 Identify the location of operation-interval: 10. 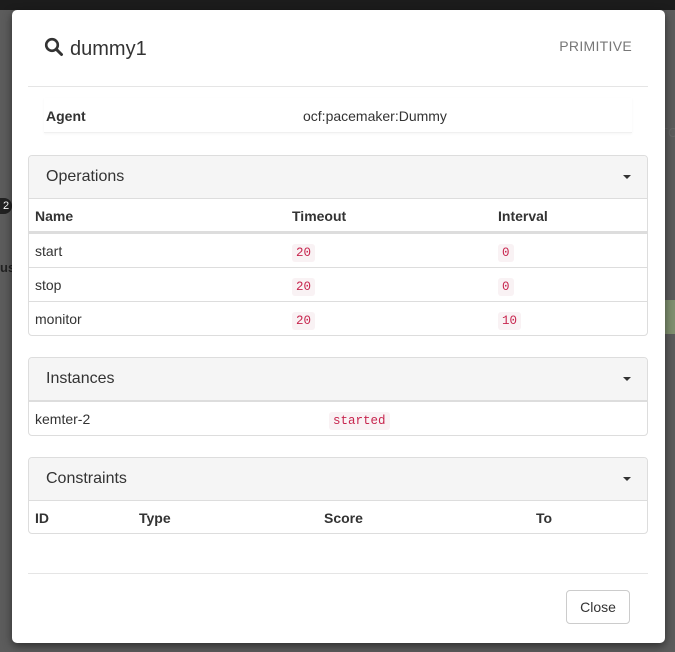
(510, 321).